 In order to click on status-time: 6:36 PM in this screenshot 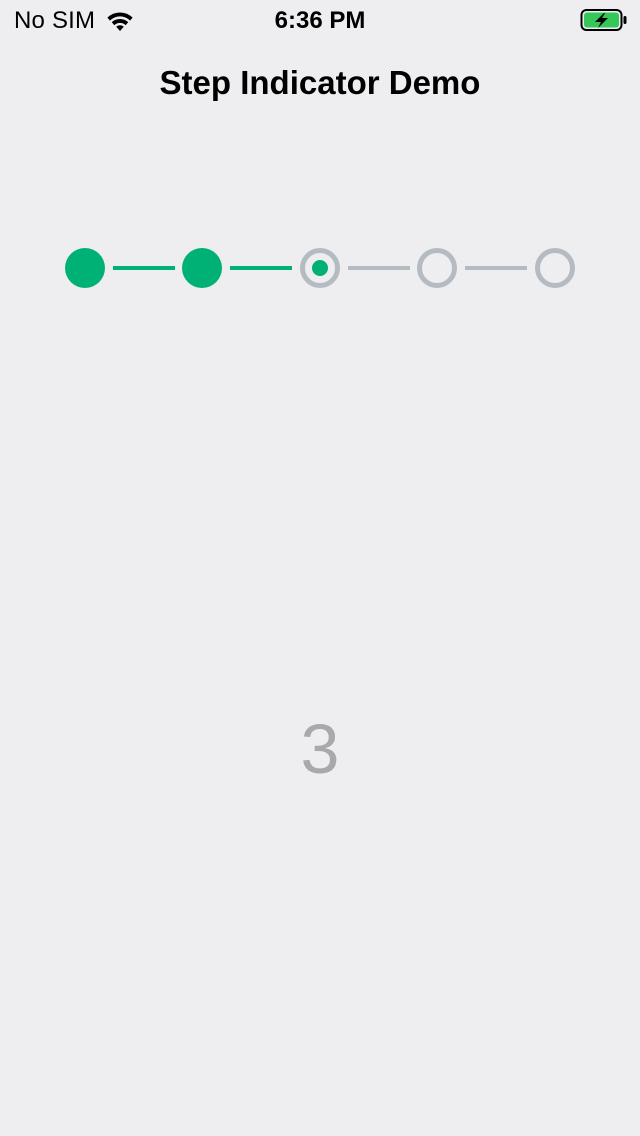, I will do `click(320, 20)`.